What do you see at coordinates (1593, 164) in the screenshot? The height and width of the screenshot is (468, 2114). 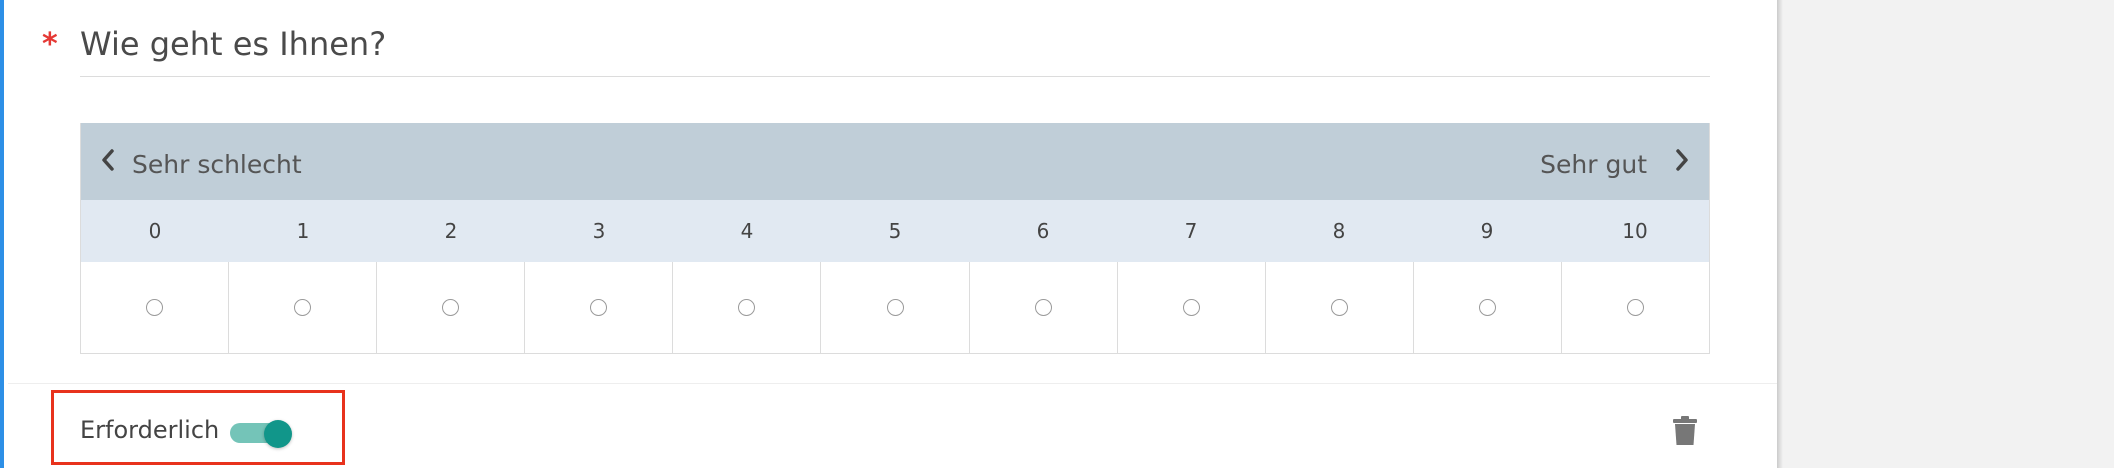 I see `scale-max-label: Sehr gut` at bounding box center [1593, 164].